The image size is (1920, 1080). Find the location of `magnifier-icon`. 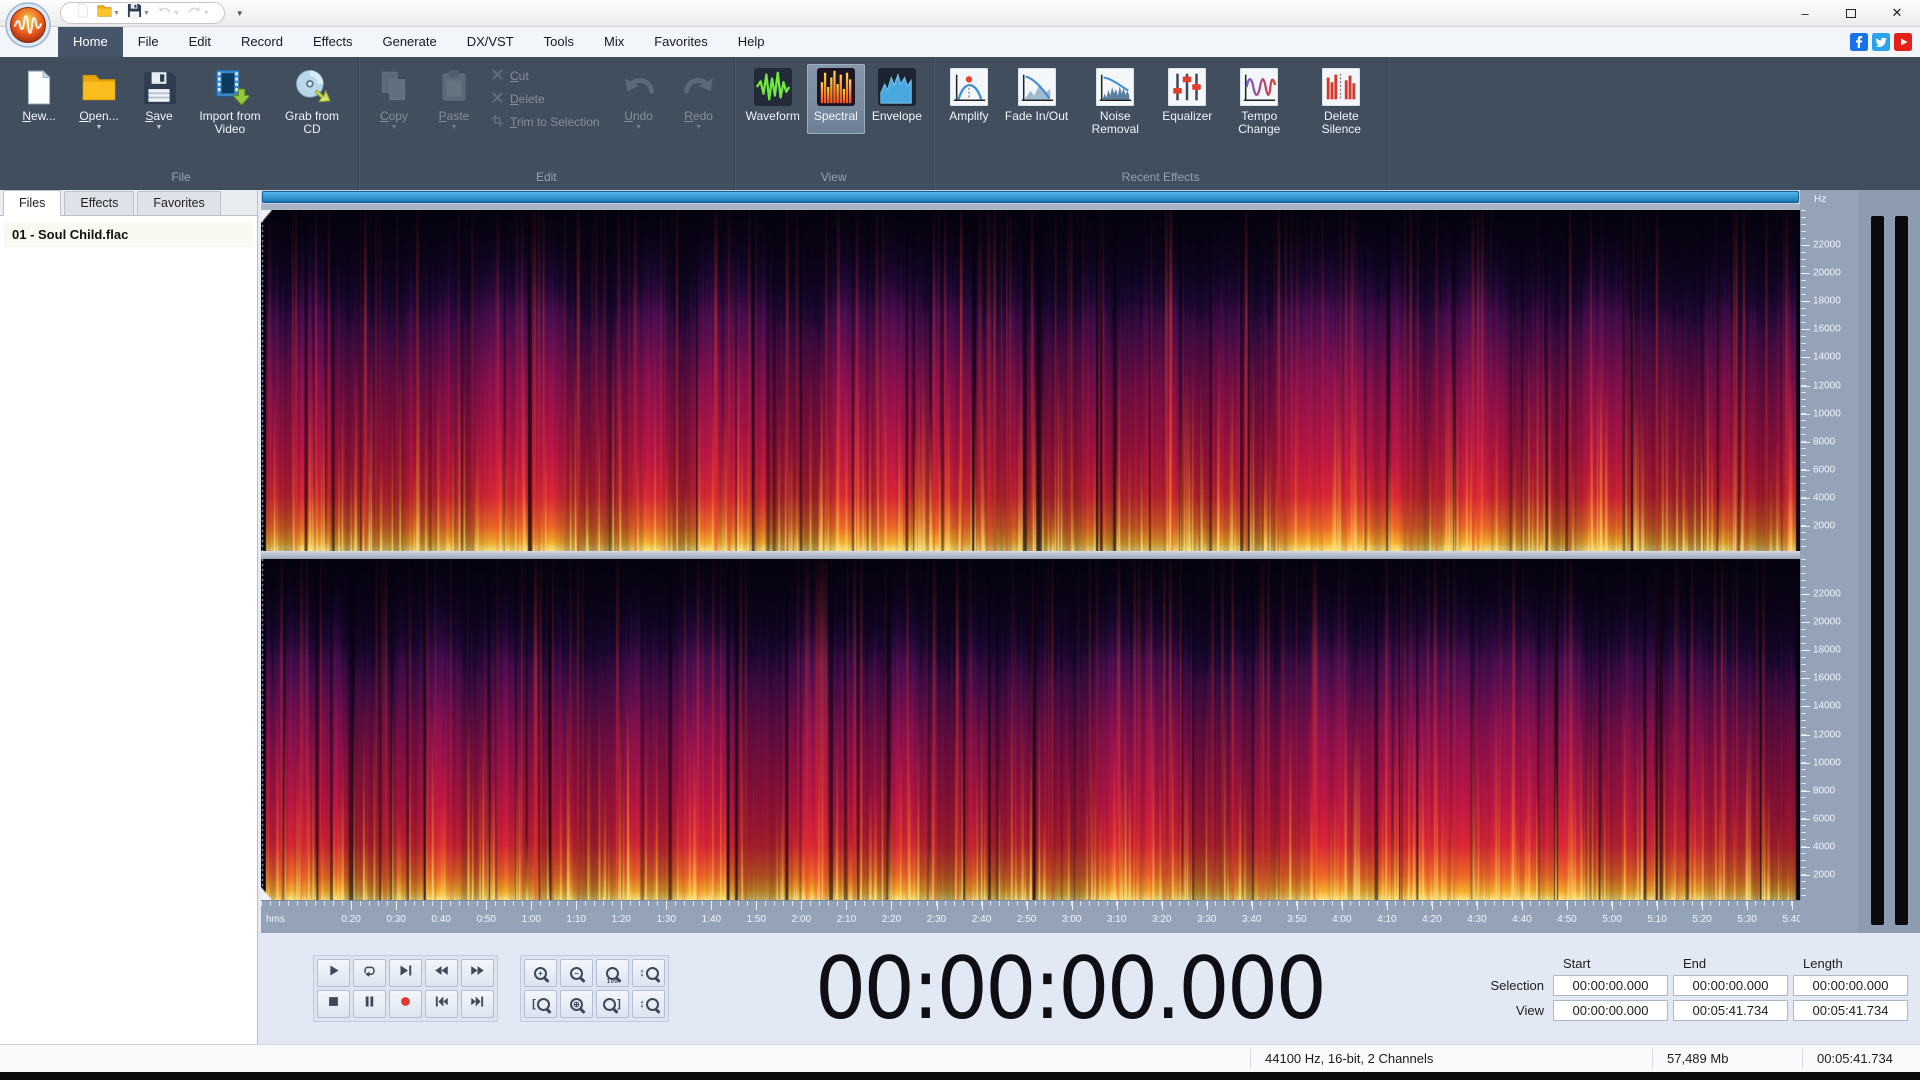

magnifier-icon is located at coordinates (610, 1004).